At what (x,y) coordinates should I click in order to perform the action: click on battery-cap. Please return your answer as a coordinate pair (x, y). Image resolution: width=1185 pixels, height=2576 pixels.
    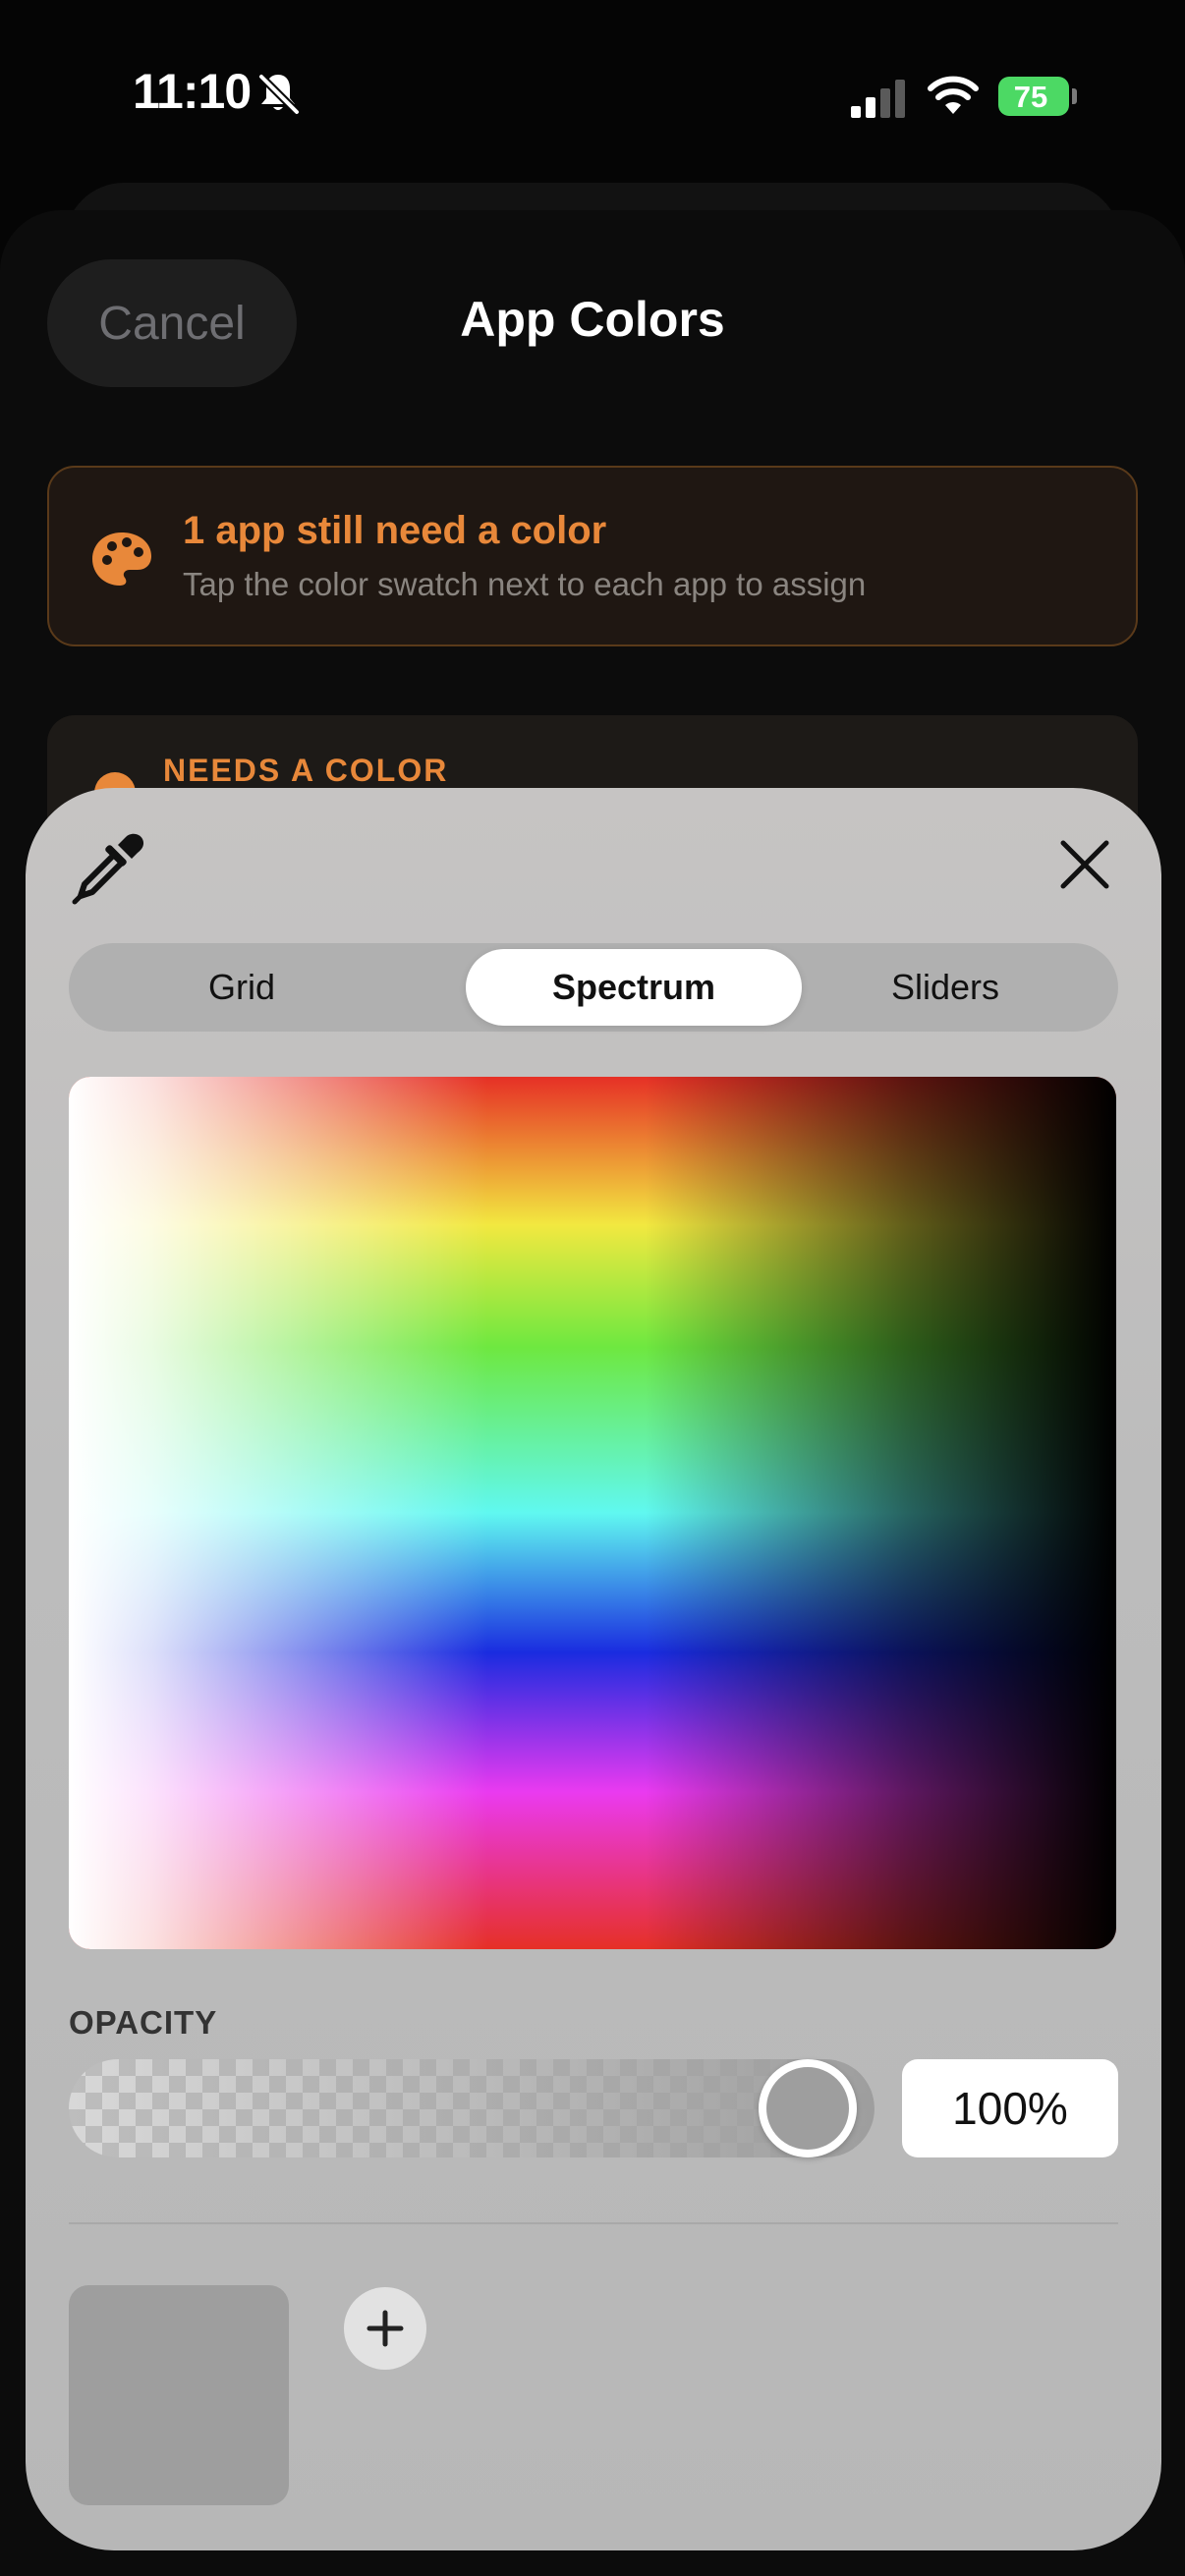
    Looking at the image, I should click on (1075, 96).